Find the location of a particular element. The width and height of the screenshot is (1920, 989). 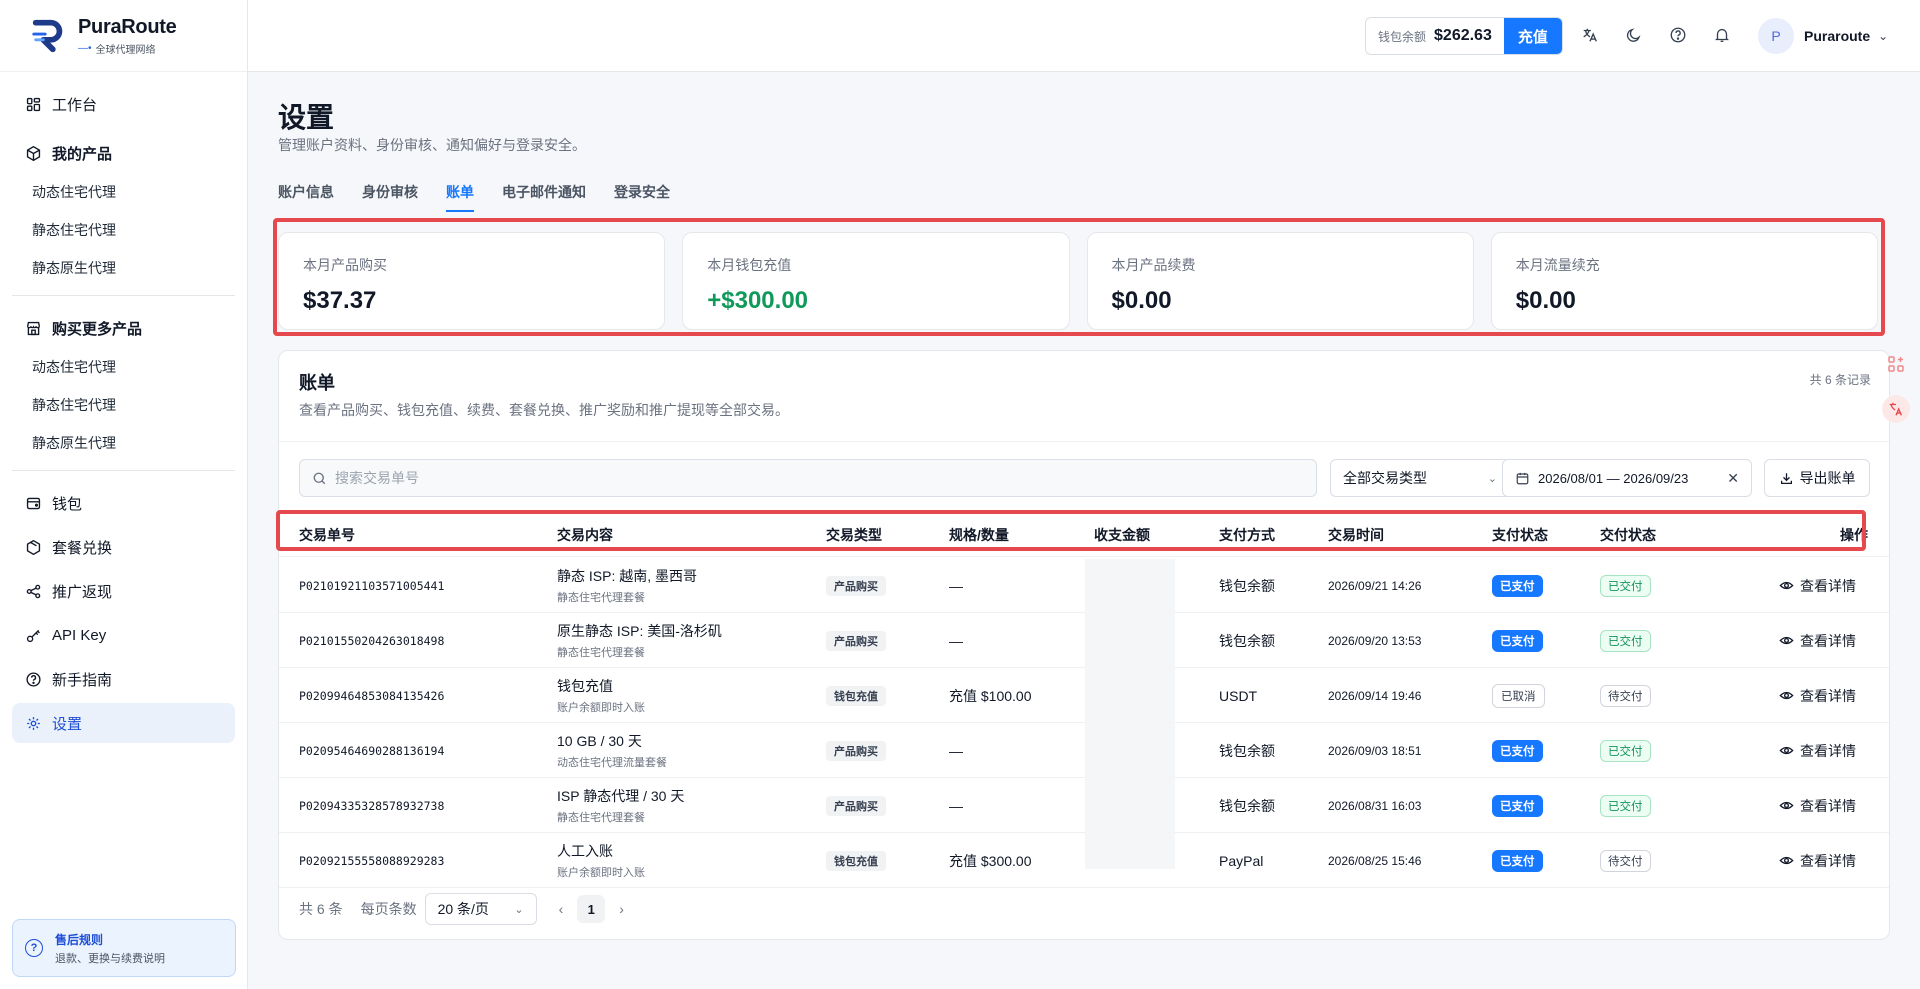

moon-icon is located at coordinates (1634, 35).